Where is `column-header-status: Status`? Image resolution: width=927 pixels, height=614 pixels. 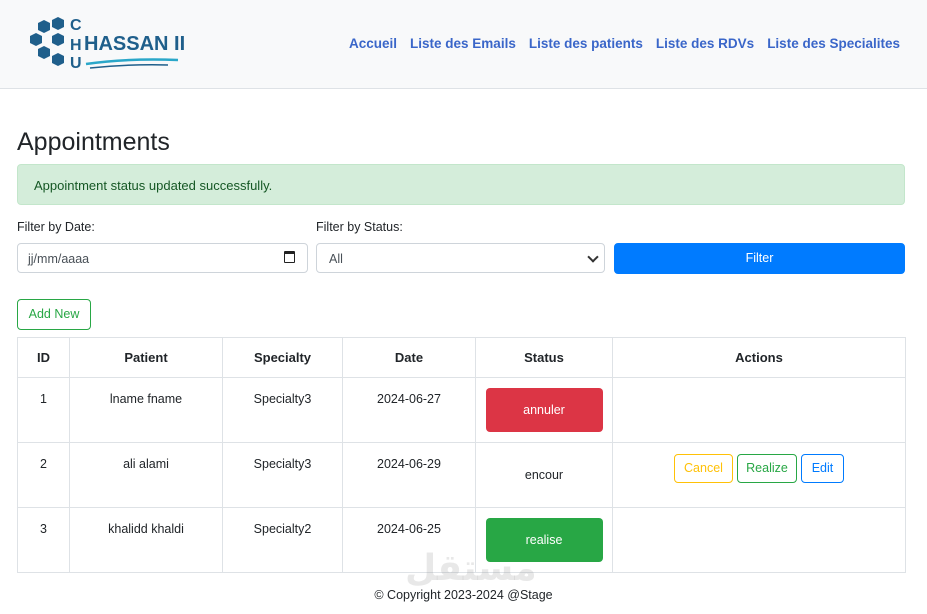 column-header-status: Status is located at coordinates (544, 357).